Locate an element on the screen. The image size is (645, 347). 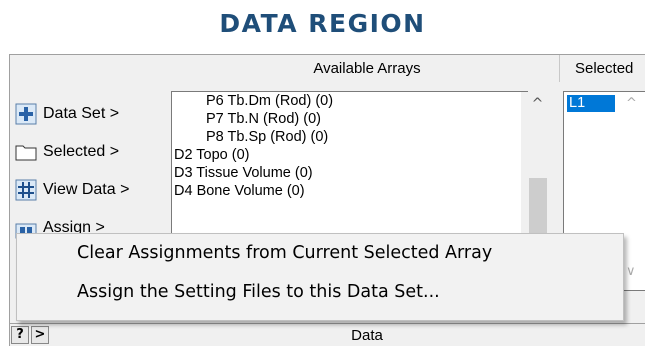
folder-icon is located at coordinates (26, 152).